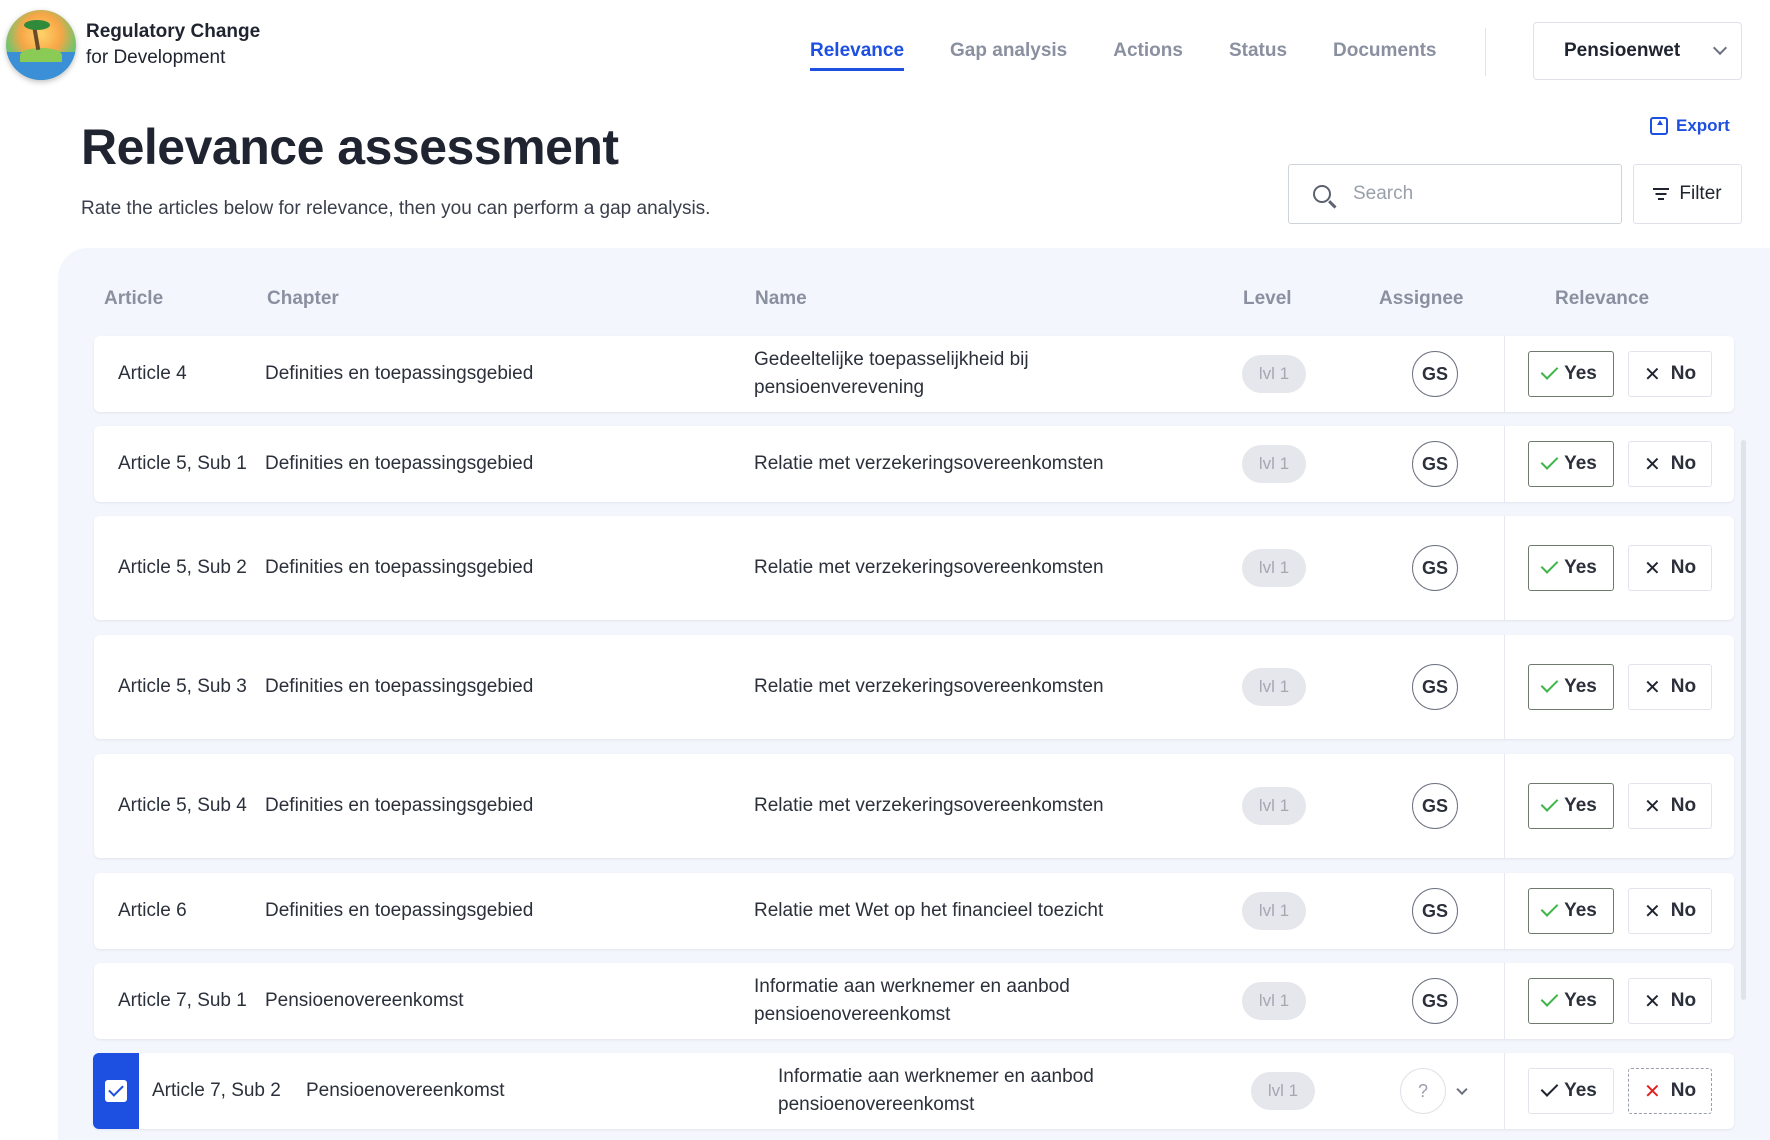  What do you see at coordinates (1661, 194) in the screenshot?
I see `filter-icon` at bounding box center [1661, 194].